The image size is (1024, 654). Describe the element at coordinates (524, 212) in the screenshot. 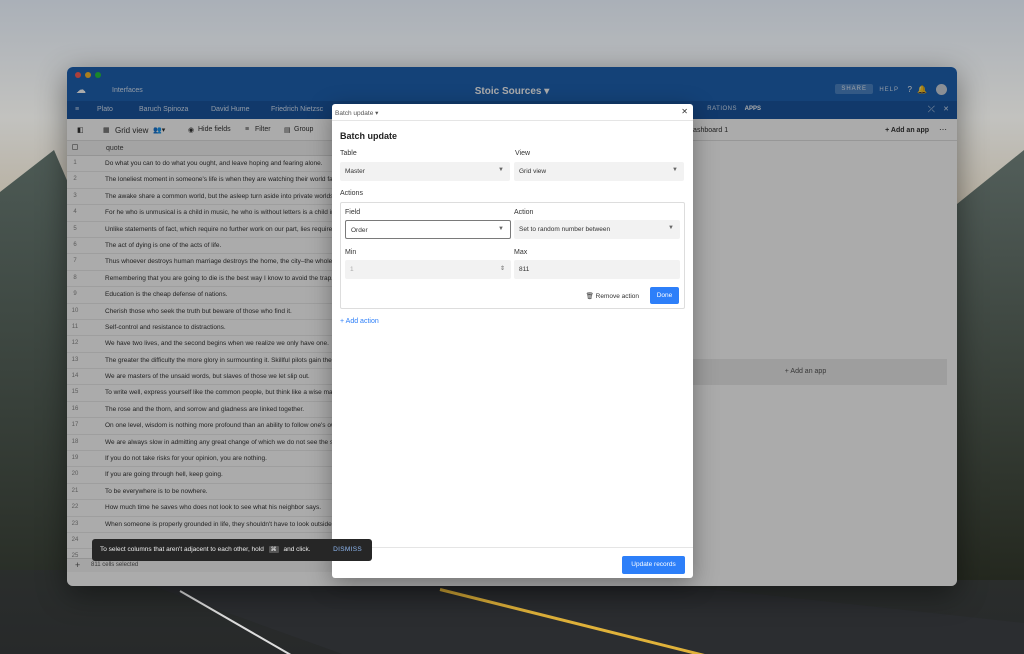

I see `action-label: Action` at that location.